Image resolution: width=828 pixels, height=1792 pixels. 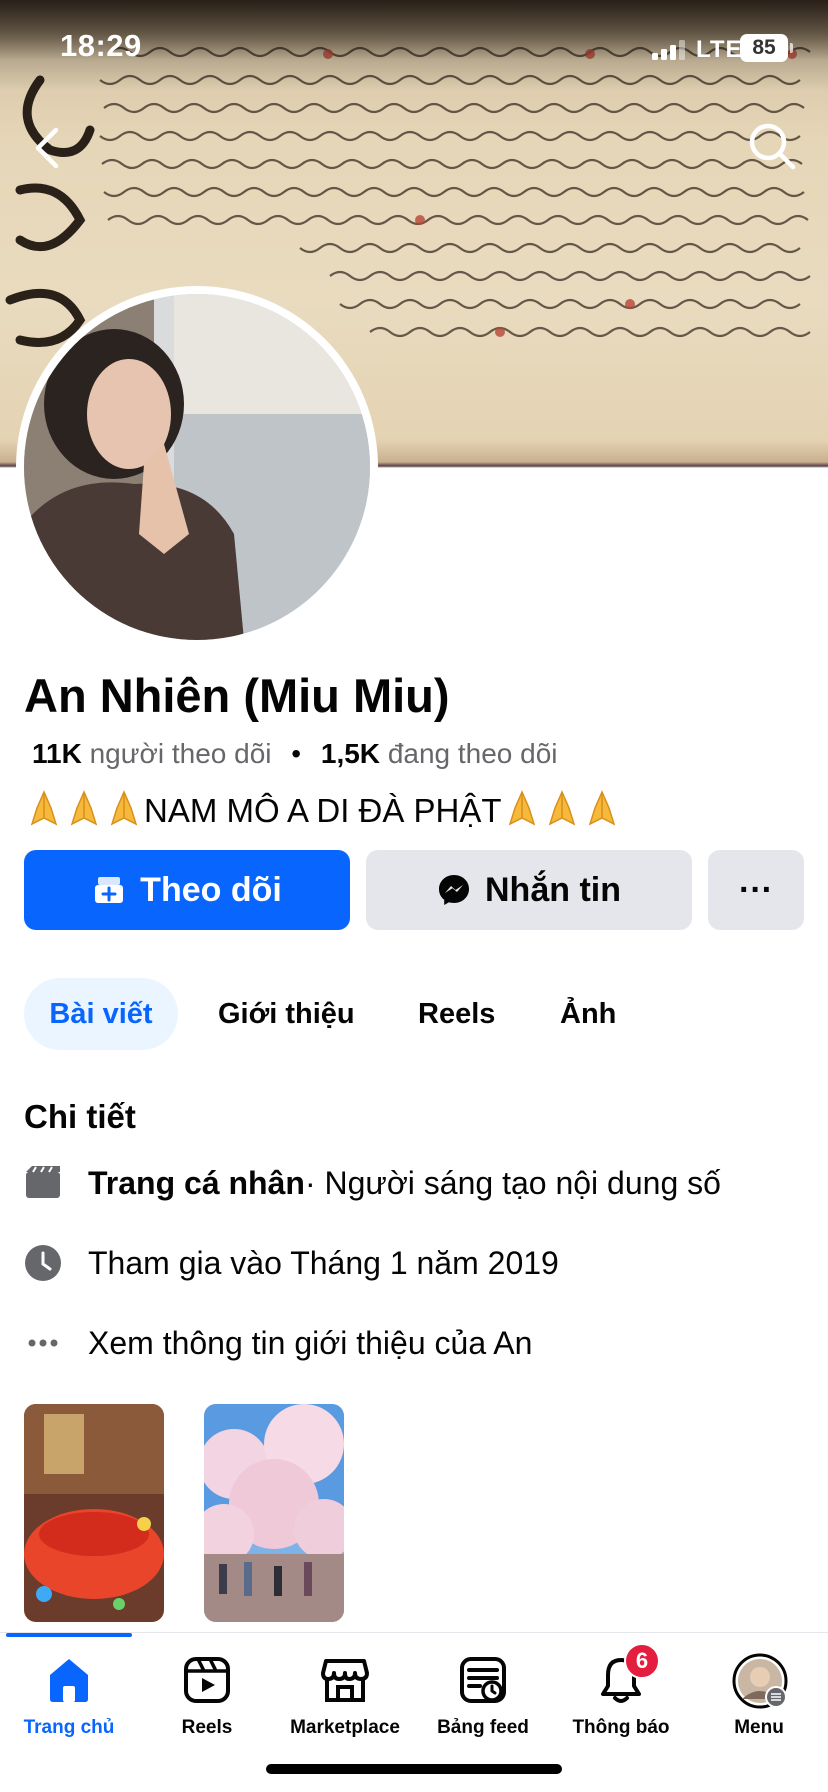 What do you see at coordinates (414, 1769) in the screenshot?
I see `home-indicator` at bounding box center [414, 1769].